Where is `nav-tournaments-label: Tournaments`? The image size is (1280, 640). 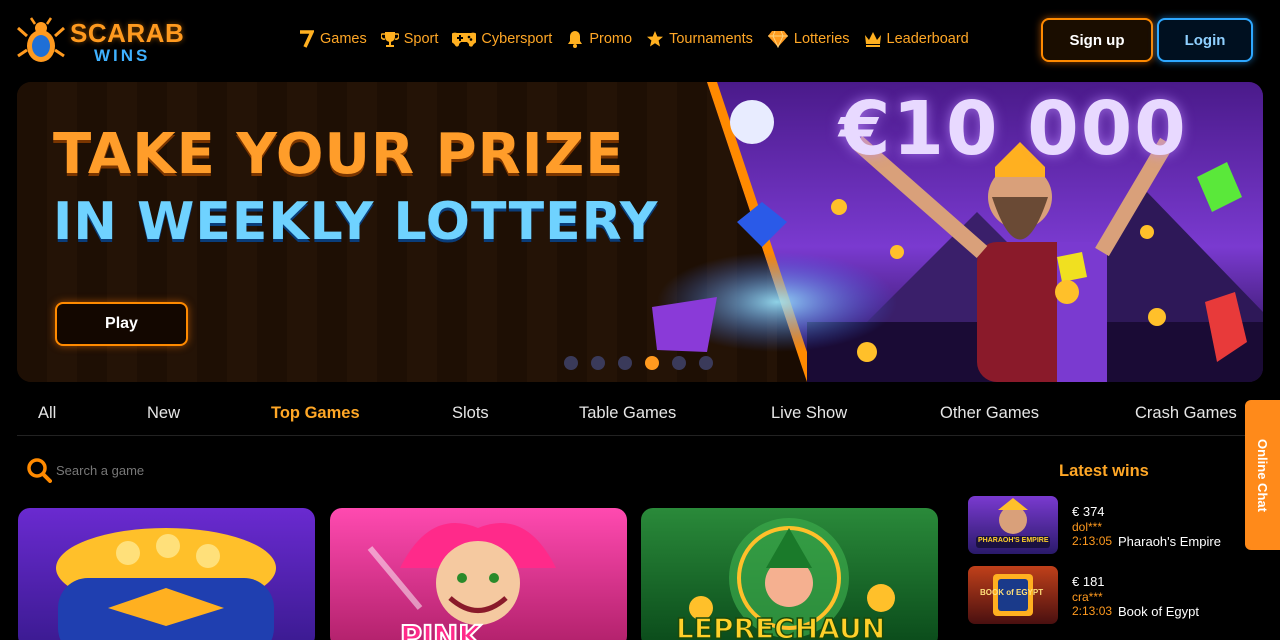
nav-tournaments-label: Tournaments is located at coordinates (711, 39).